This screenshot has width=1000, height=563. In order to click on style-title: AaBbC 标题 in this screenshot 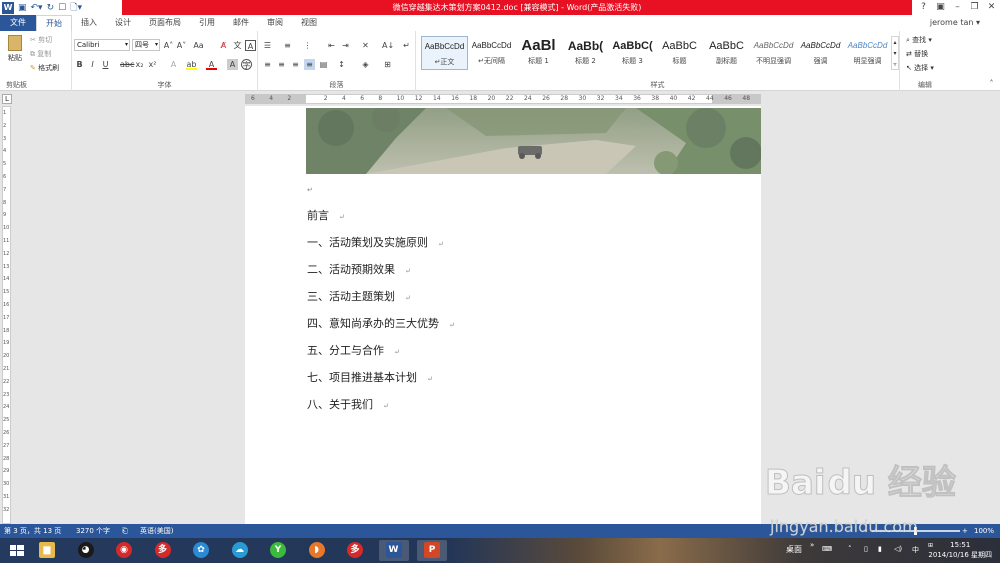, I will do `click(679, 53)`.